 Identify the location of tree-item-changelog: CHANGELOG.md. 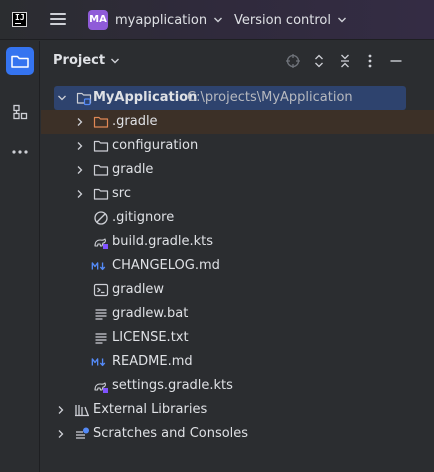
(237, 266).